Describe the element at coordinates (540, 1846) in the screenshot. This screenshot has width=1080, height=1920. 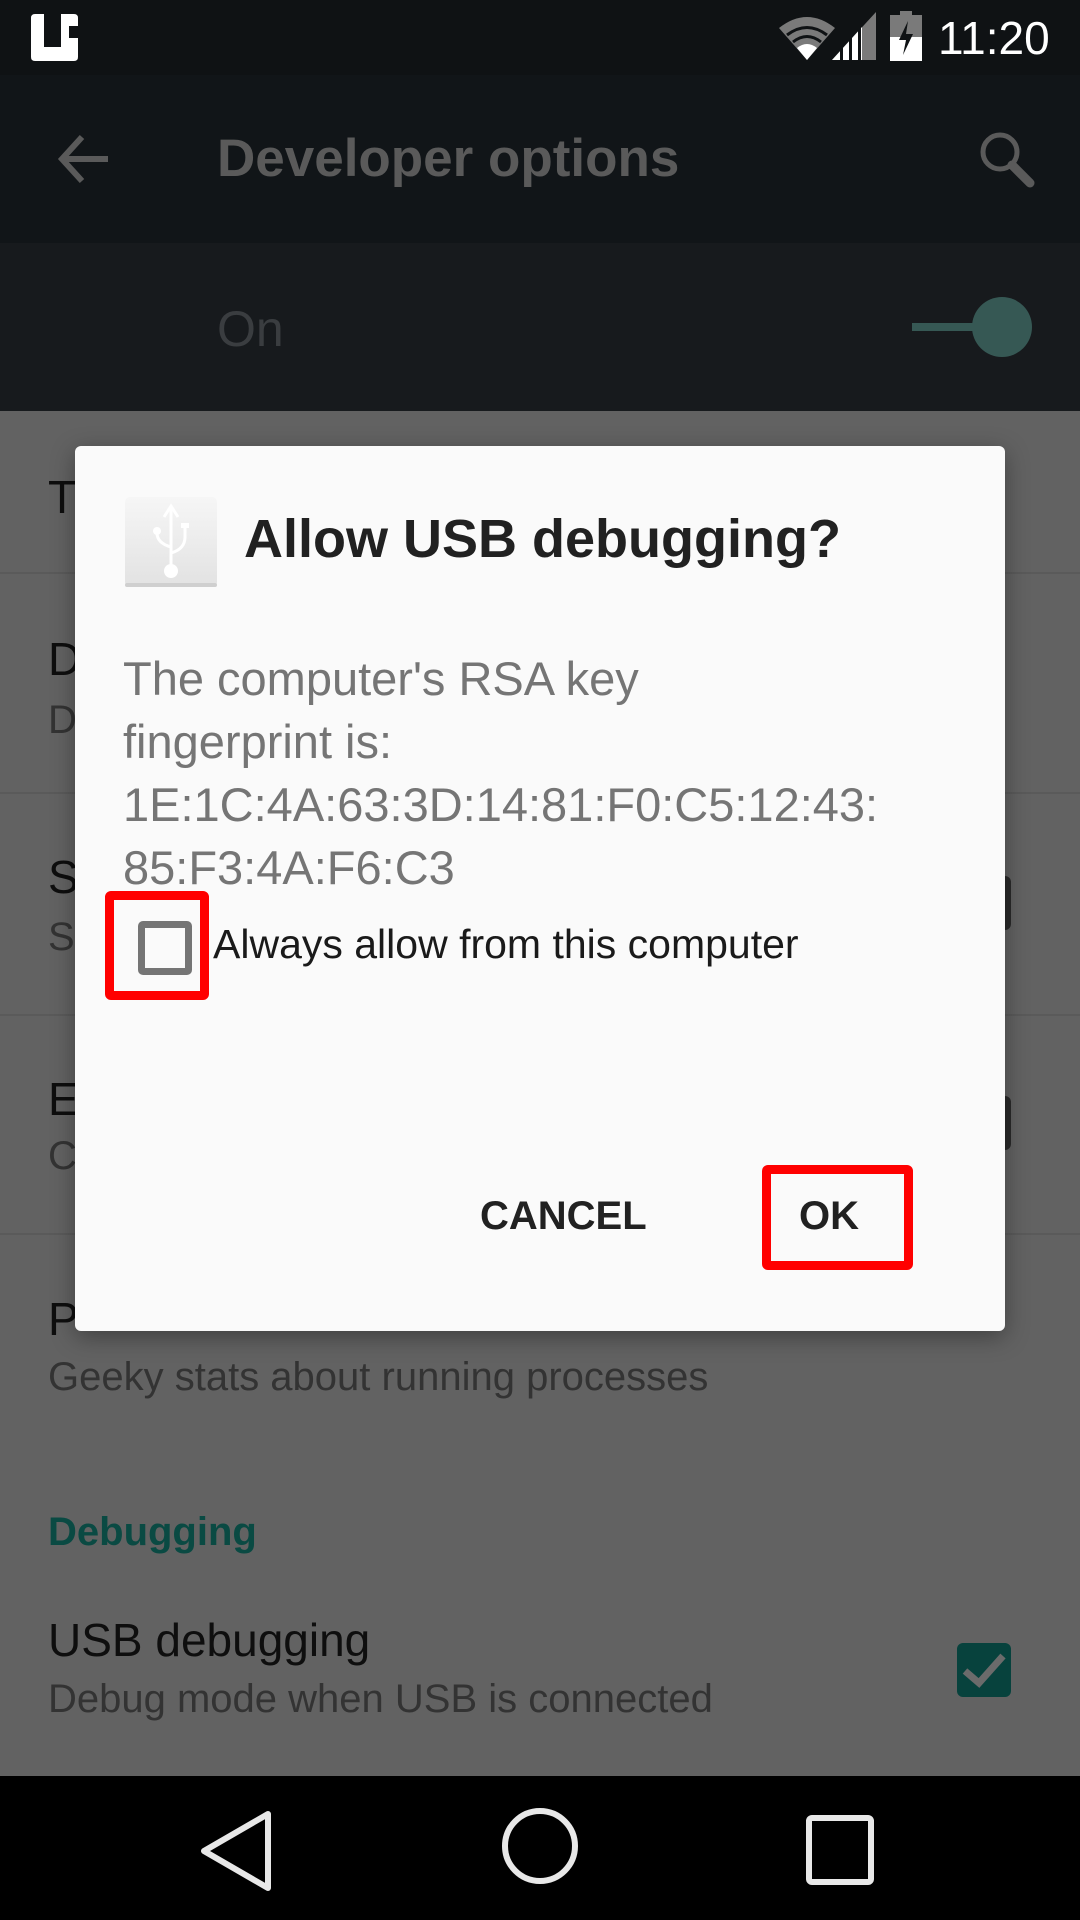
I see `nav-home-icon` at that location.